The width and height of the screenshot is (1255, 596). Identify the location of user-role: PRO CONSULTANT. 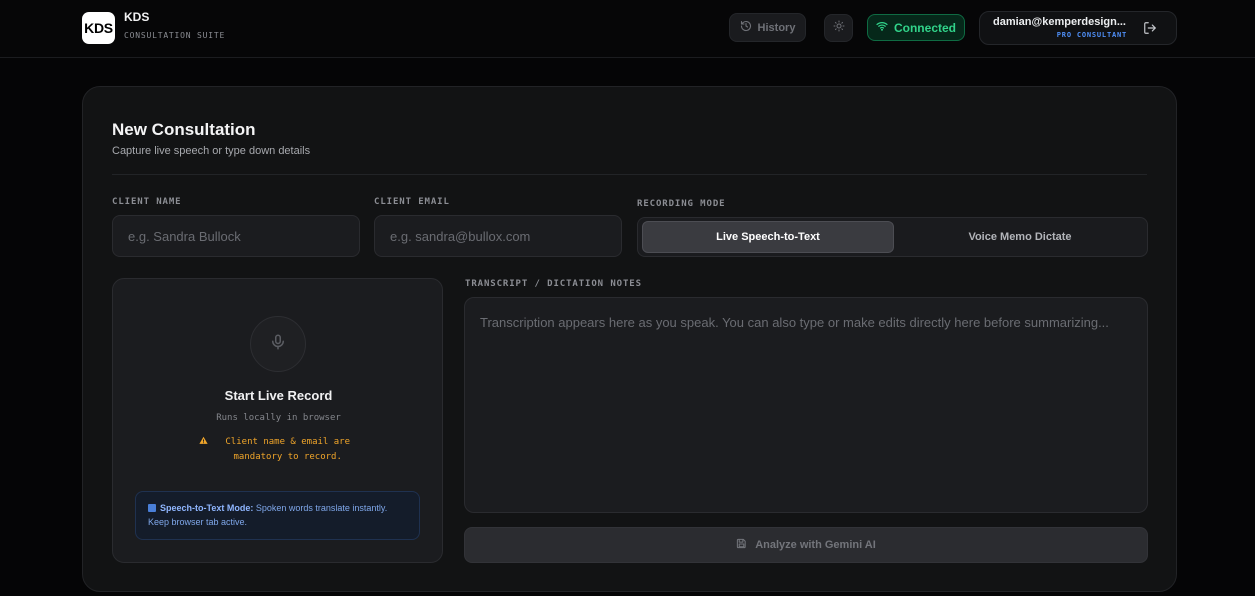
(1091, 35).